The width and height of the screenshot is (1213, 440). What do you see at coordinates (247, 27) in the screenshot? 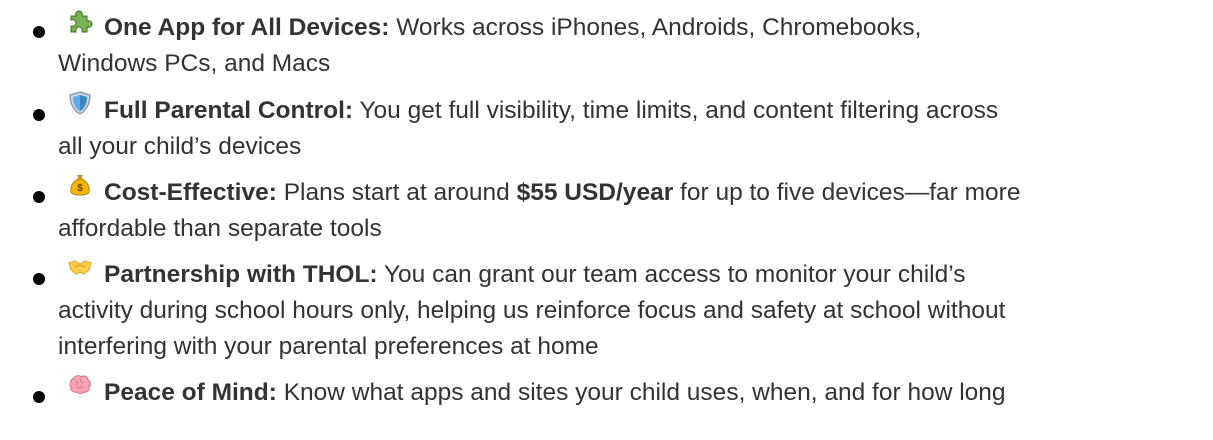
I see `item-title: One App for All Devices:` at bounding box center [247, 27].